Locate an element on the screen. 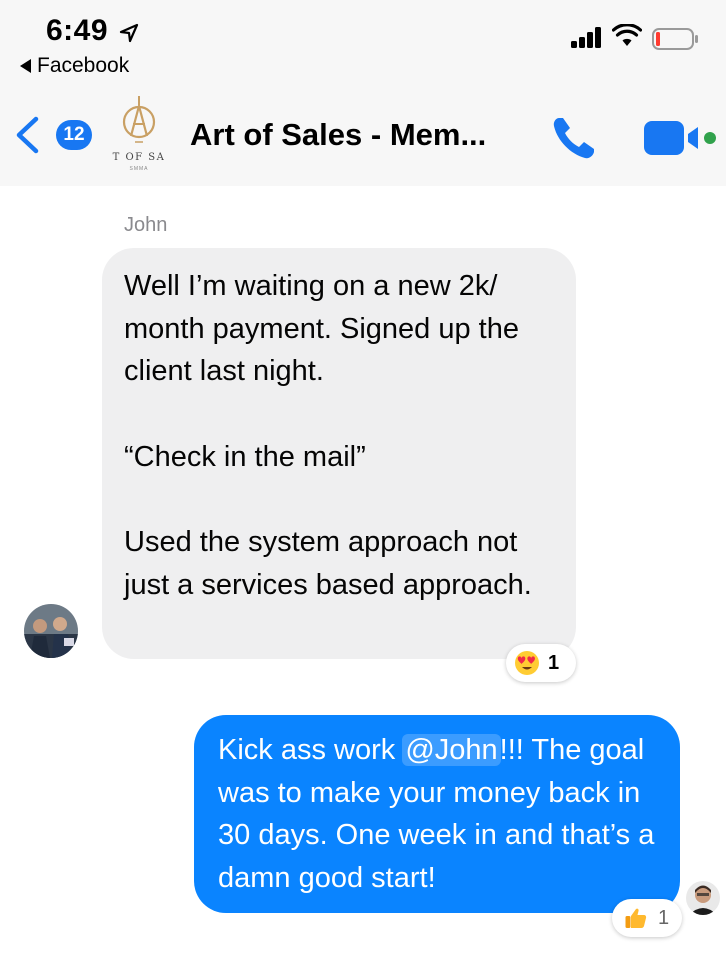 Image resolution: width=726 pixels, height=960 pixels. thumbs-up-emoji-icon is located at coordinates (636, 918).